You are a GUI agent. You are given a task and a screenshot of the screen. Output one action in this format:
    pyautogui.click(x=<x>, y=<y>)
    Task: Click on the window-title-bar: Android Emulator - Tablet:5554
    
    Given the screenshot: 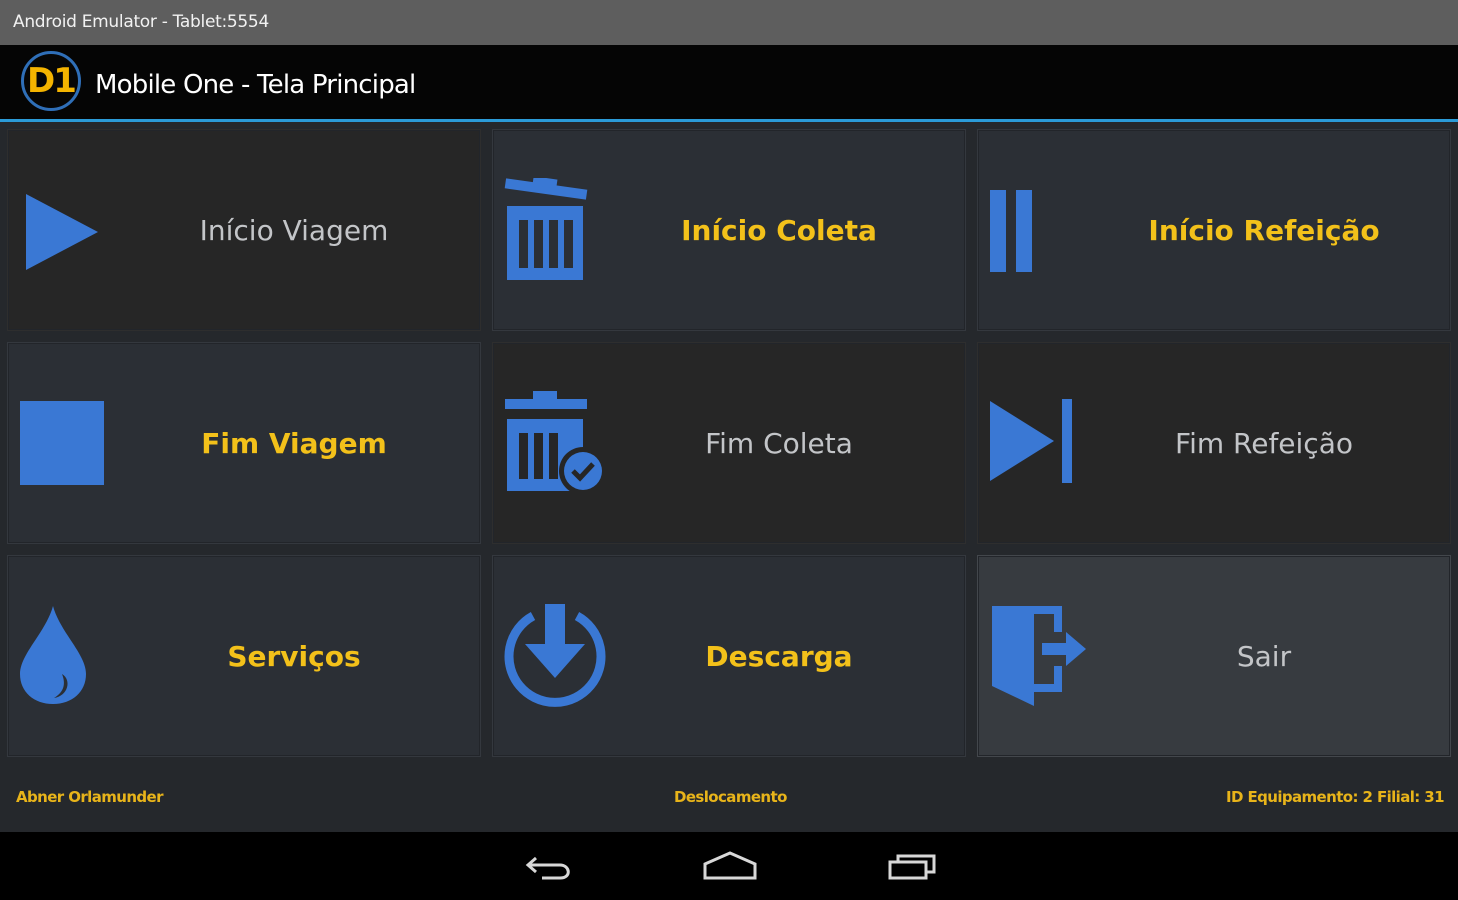 What is the action you would take?
    pyautogui.click(x=729, y=22)
    